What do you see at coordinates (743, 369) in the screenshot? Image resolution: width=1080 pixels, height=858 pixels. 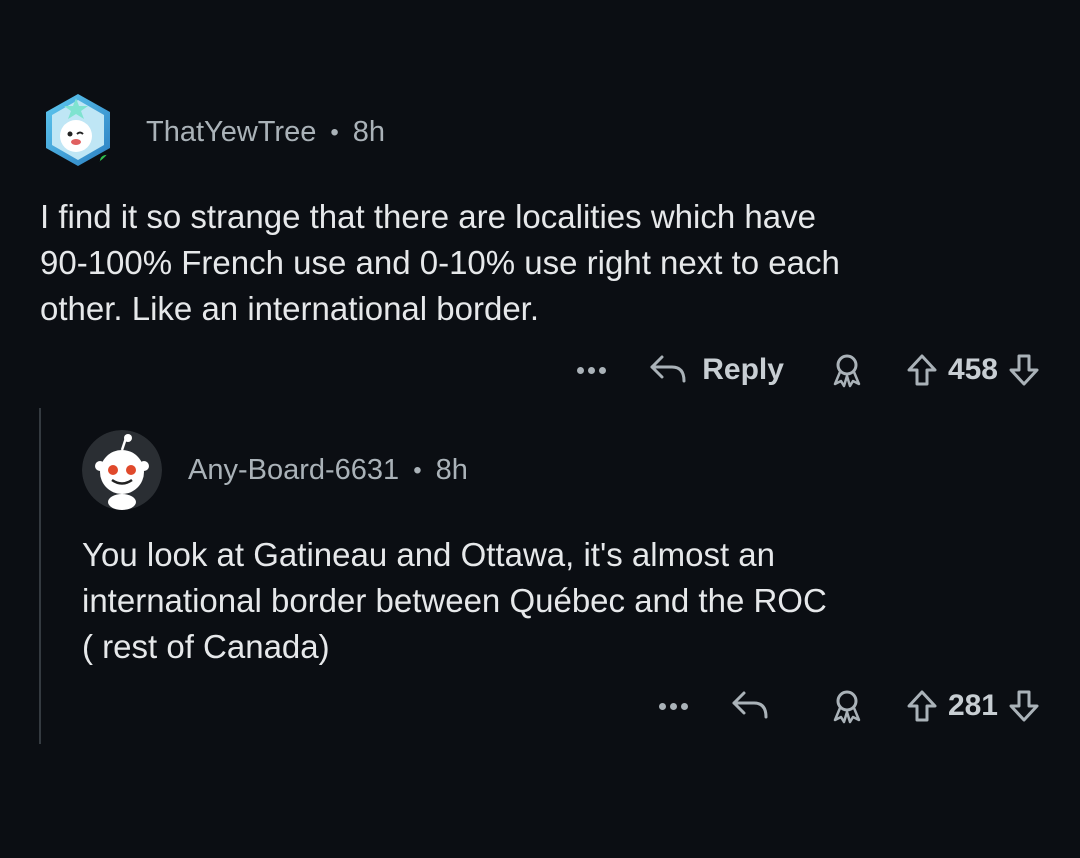 I see `reply-label: Reply` at bounding box center [743, 369].